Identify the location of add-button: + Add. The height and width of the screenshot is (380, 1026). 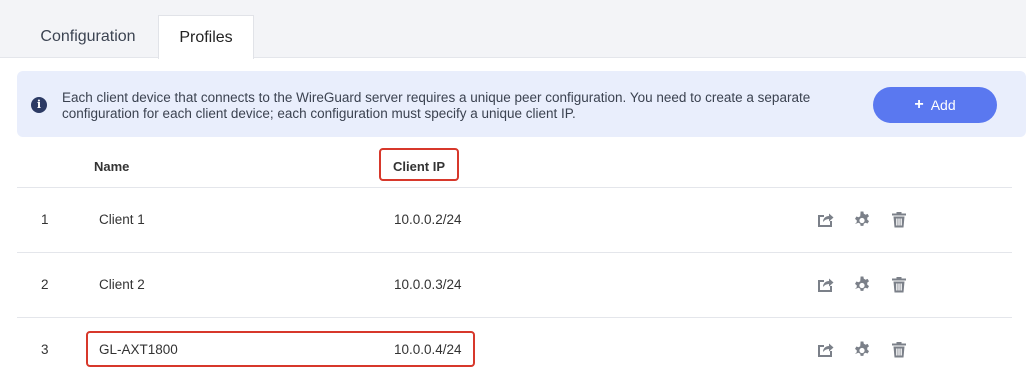
(935, 105).